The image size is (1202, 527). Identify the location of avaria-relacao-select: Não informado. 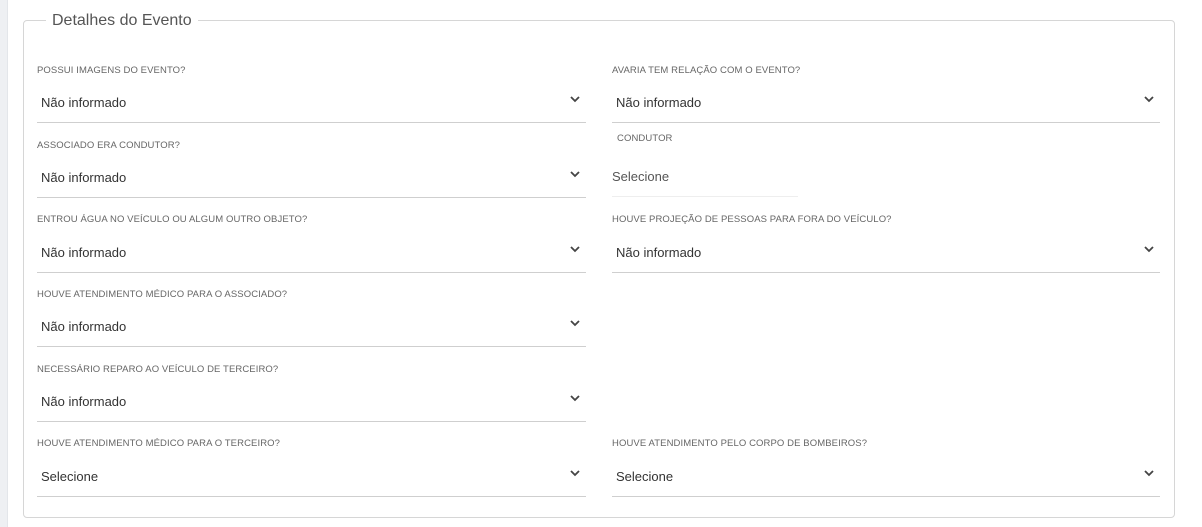
(886, 104).